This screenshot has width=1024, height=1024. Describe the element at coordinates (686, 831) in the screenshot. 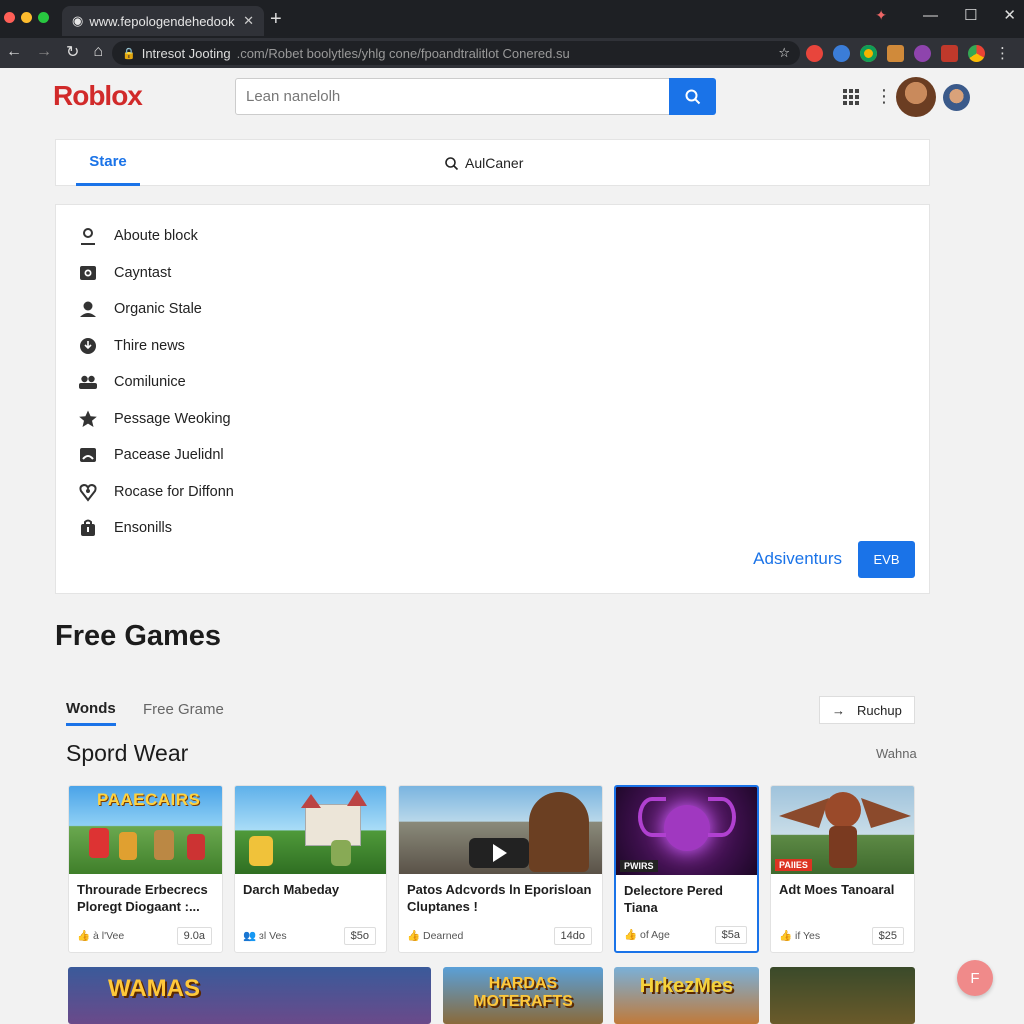

I see `game-thumbnail: PWIRS` at that location.